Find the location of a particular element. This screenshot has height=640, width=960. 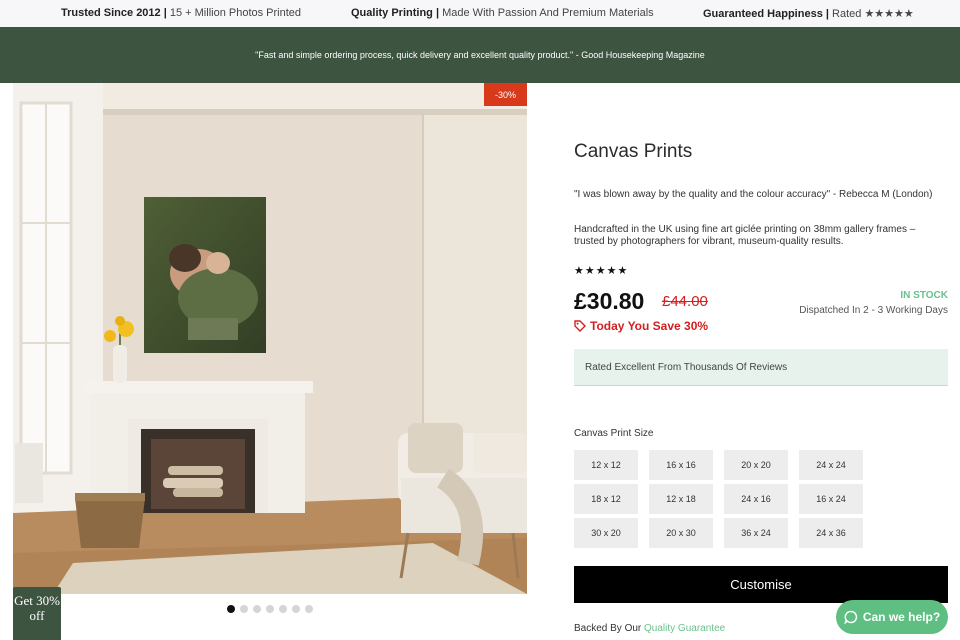

product-title: Canvas Prints is located at coordinates (633, 151).